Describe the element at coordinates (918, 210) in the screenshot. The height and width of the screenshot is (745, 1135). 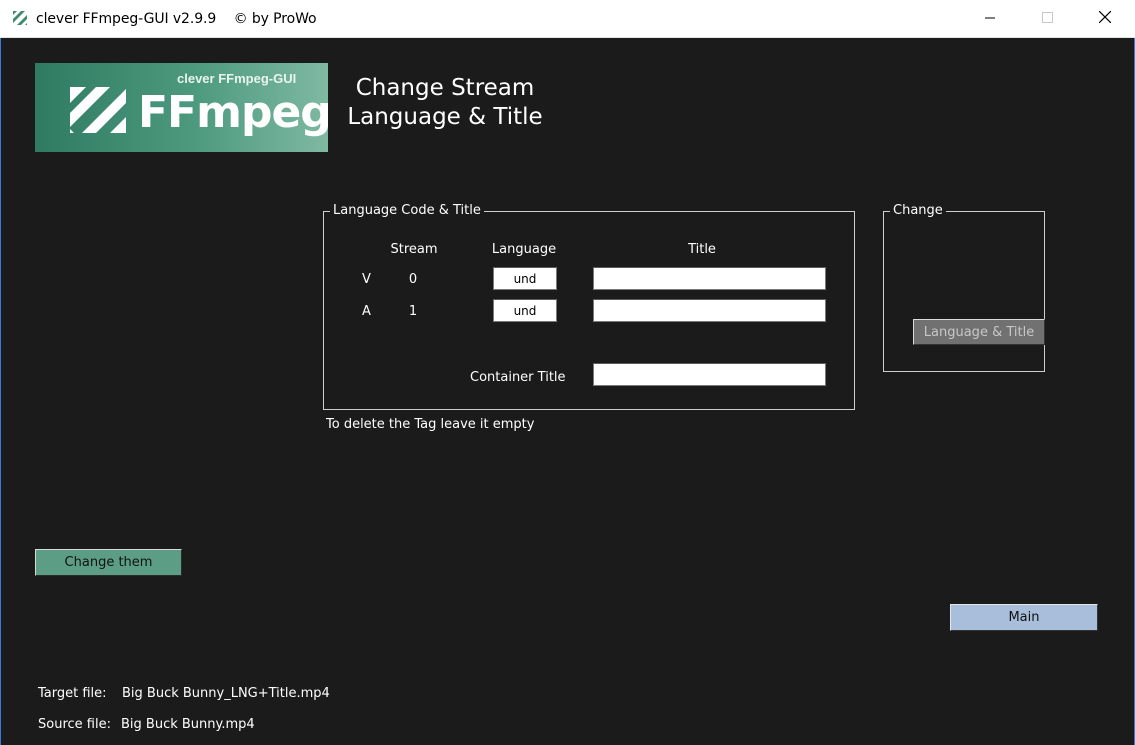
I see `change-group-label: Change` at that location.